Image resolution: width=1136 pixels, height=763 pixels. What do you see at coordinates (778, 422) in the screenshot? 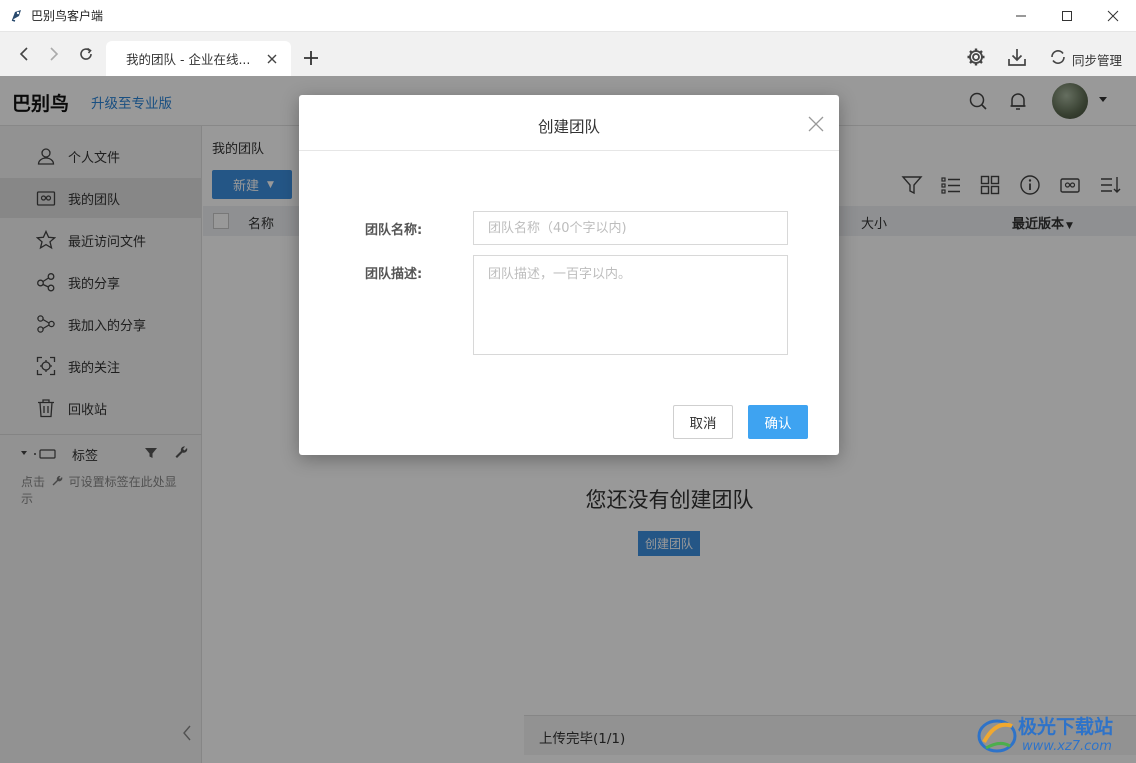
I see `confirm-button: 确认` at bounding box center [778, 422].